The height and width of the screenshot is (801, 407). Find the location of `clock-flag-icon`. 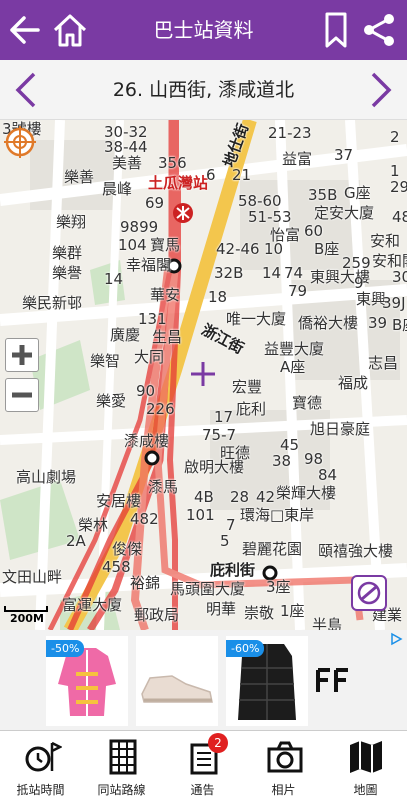

clock-flag-icon is located at coordinates (43, 756).